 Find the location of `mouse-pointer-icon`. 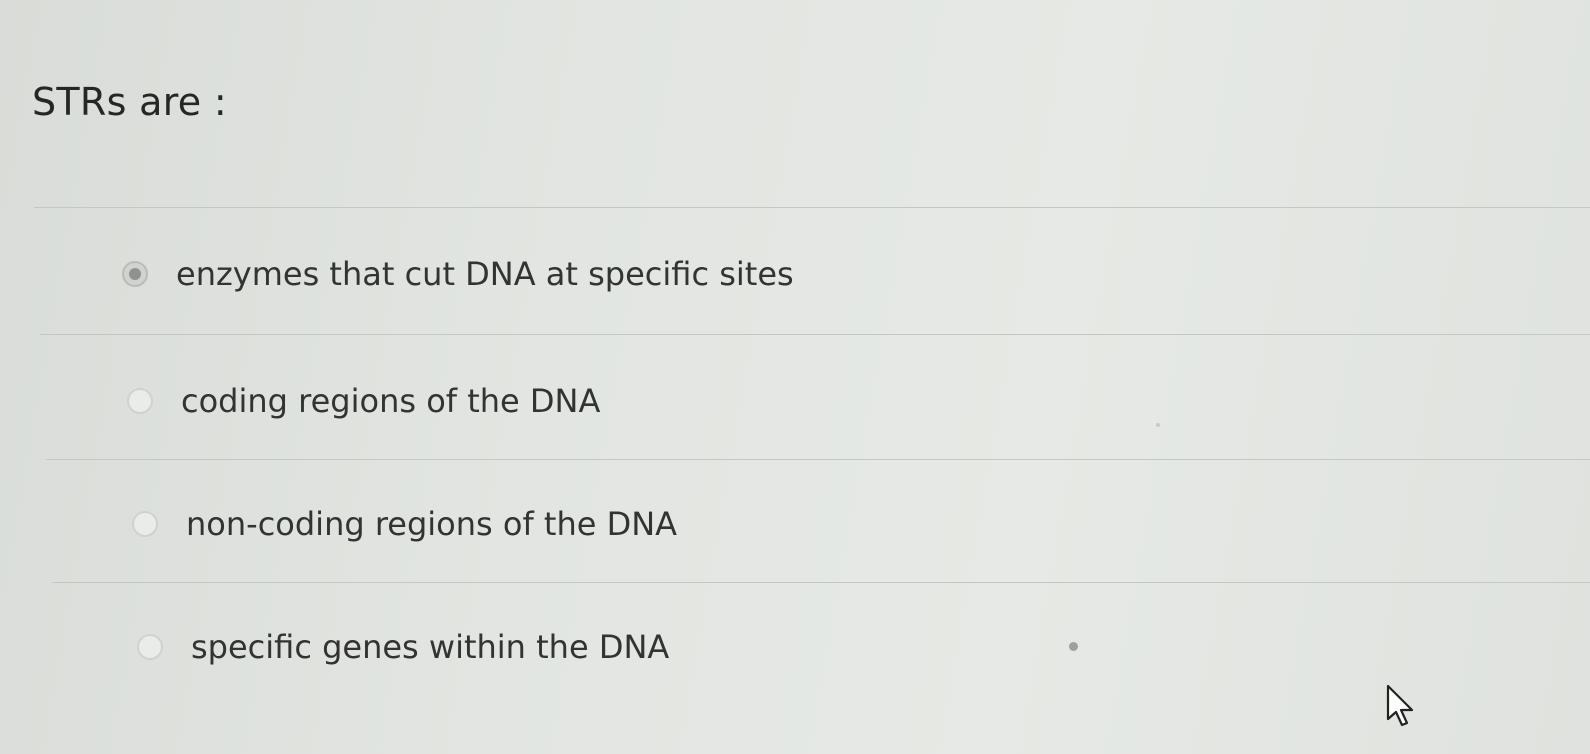

mouse-pointer-icon is located at coordinates (1400, 705).